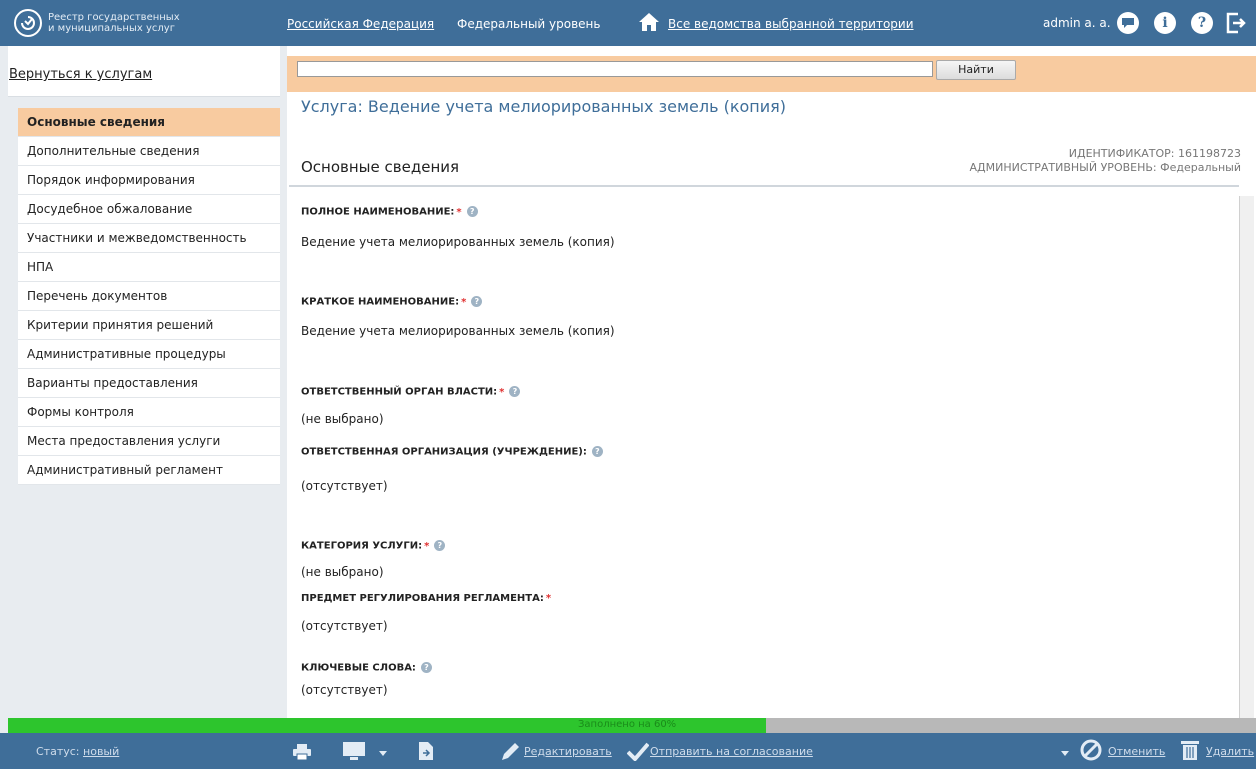 This screenshot has height=769, width=1256. Describe the element at coordinates (1190, 751) in the screenshot. I see `trash-icon` at that location.